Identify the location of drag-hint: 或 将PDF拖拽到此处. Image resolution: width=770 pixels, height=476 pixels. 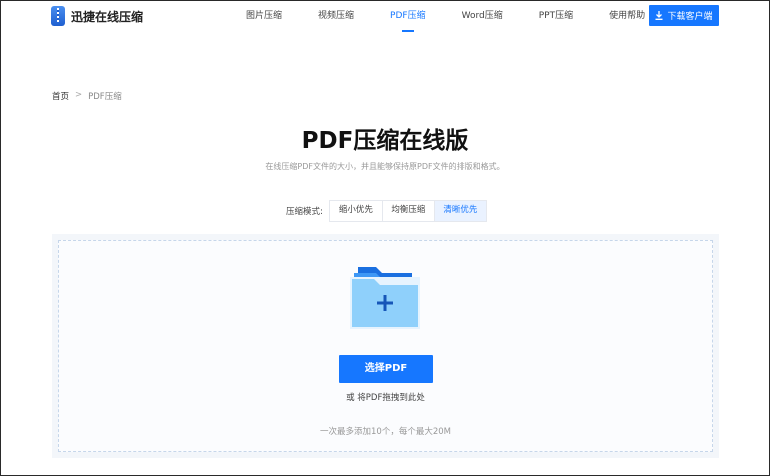
(385, 398).